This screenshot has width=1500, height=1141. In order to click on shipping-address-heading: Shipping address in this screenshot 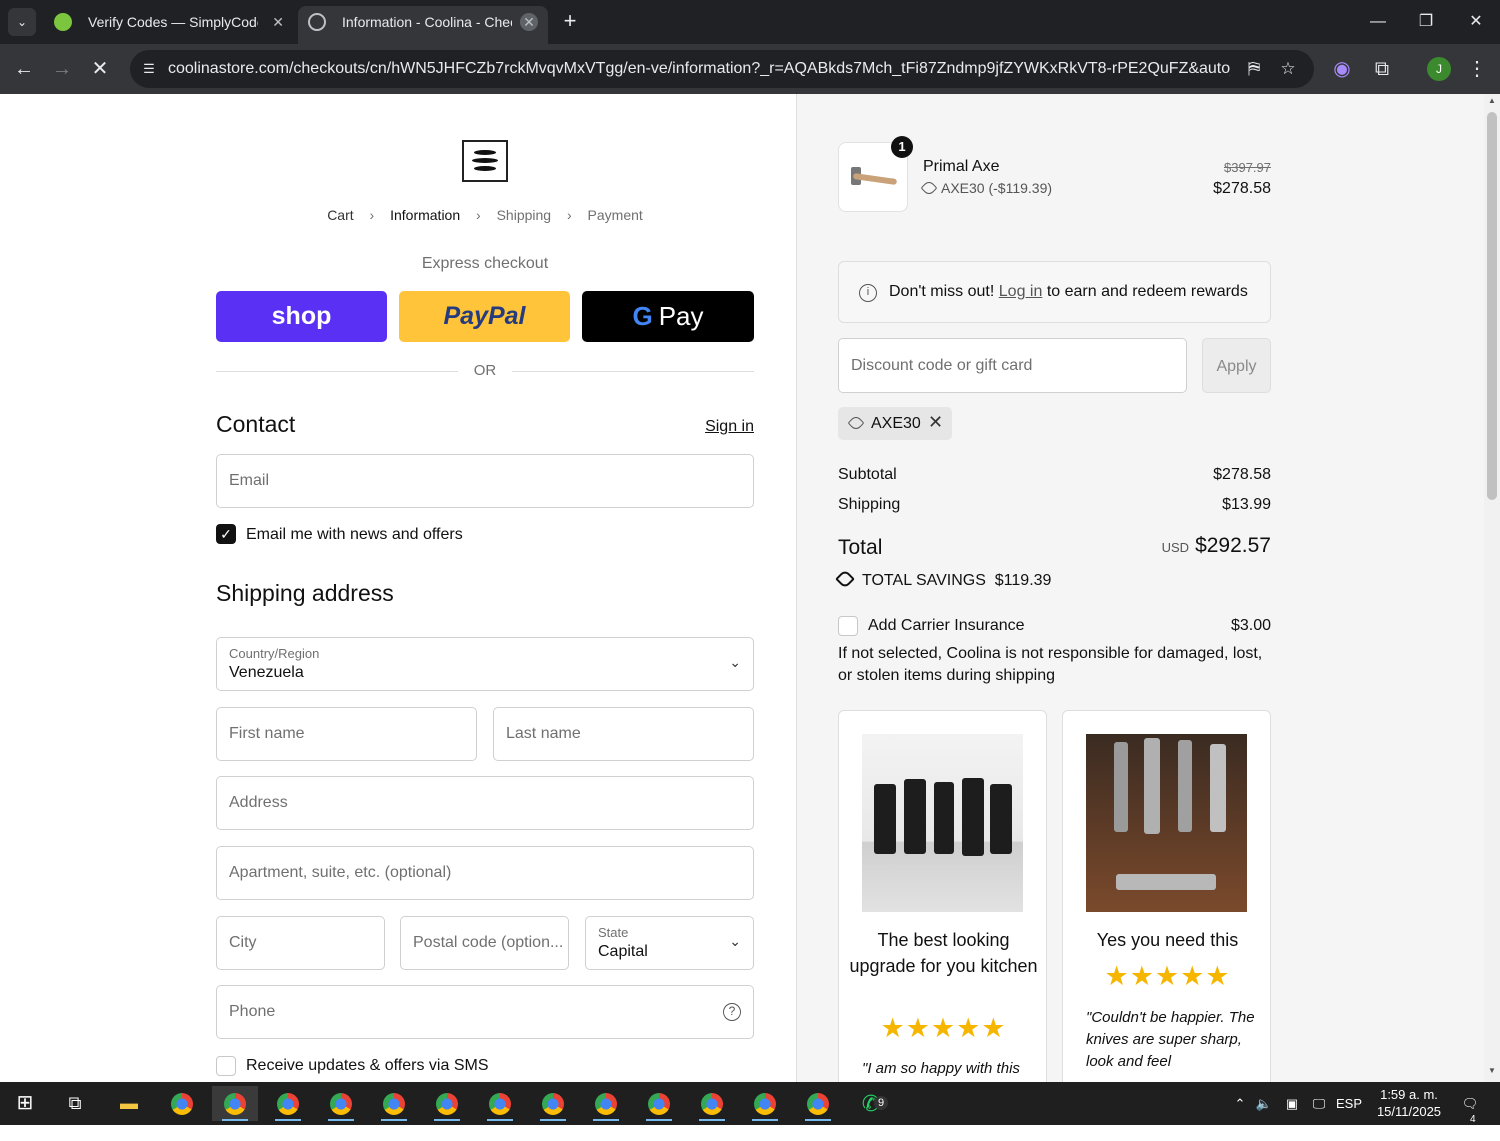, I will do `click(305, 593)`.